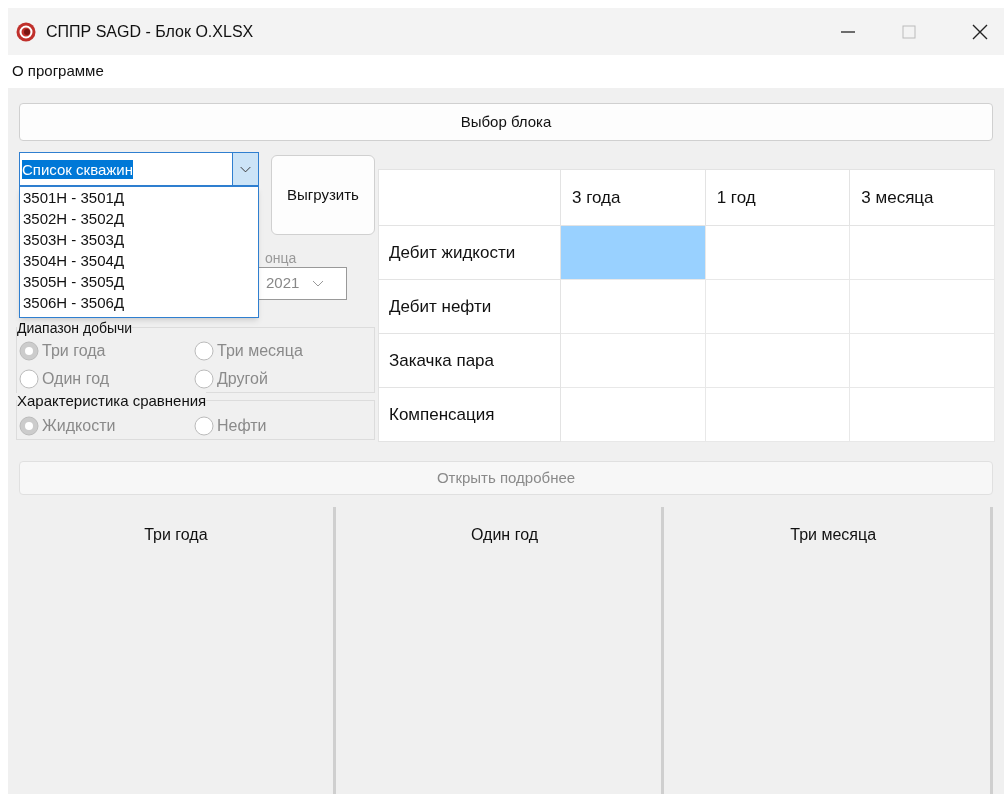 The height and width of the screenshot is (794, 1004). I want to click on radio-label: Один год, so click(75, 379).